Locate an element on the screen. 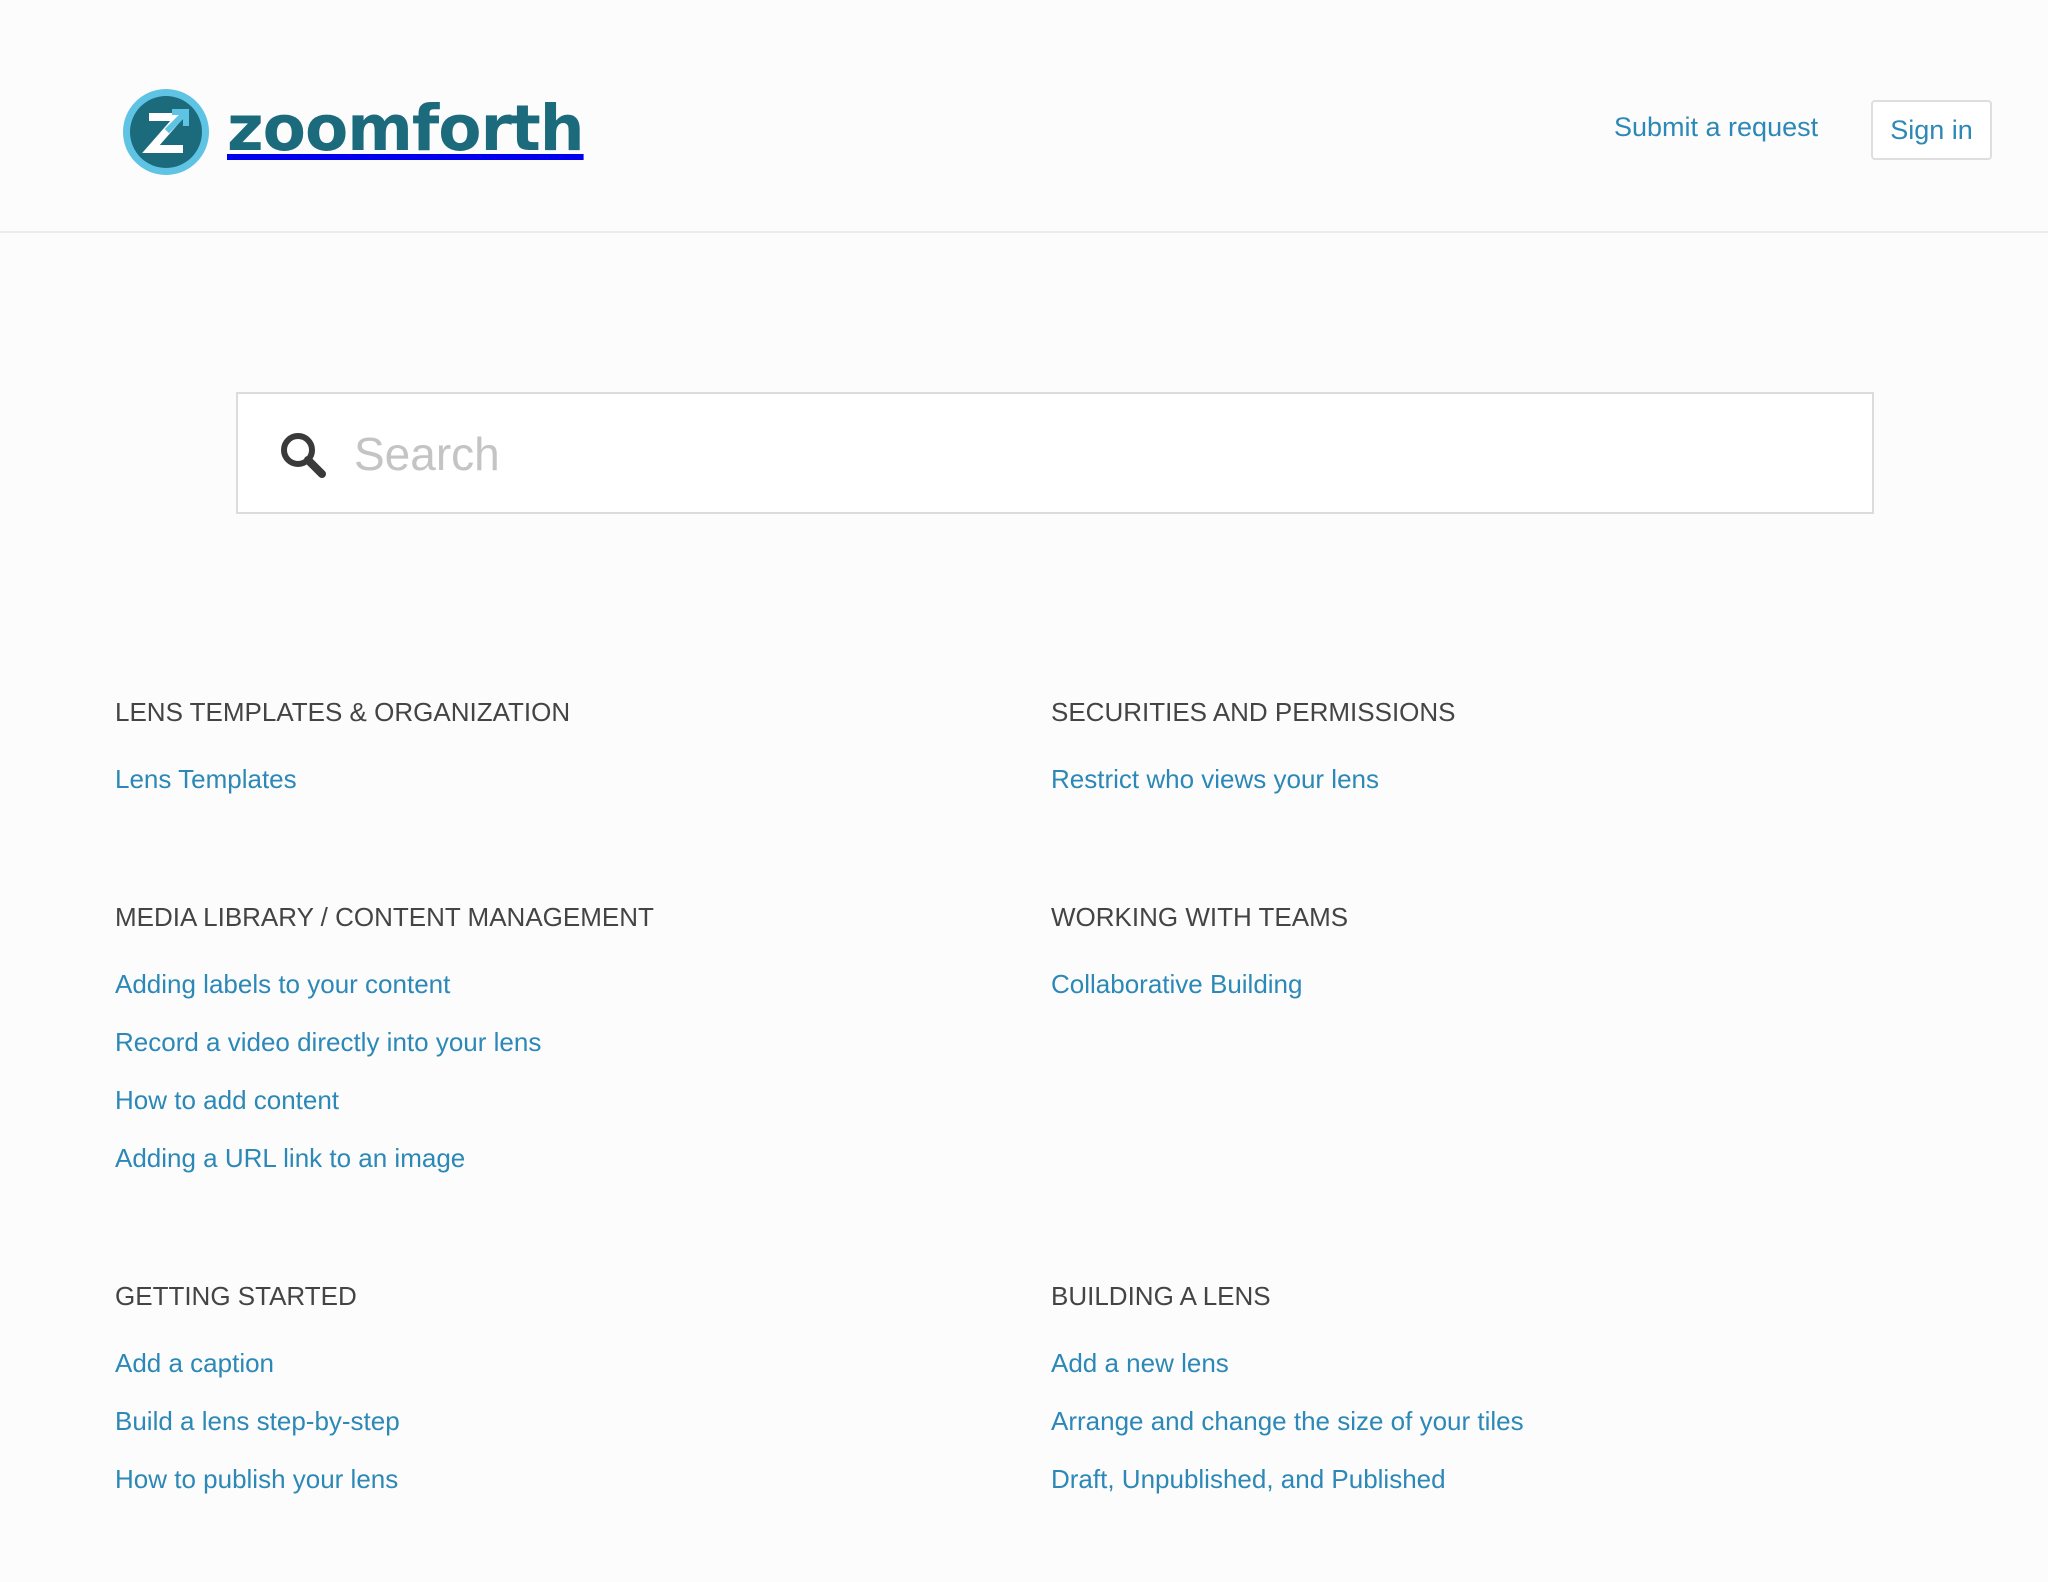  section-title: SECURITIES AND PERMISSIONS is located at coordinates (1253, 712).